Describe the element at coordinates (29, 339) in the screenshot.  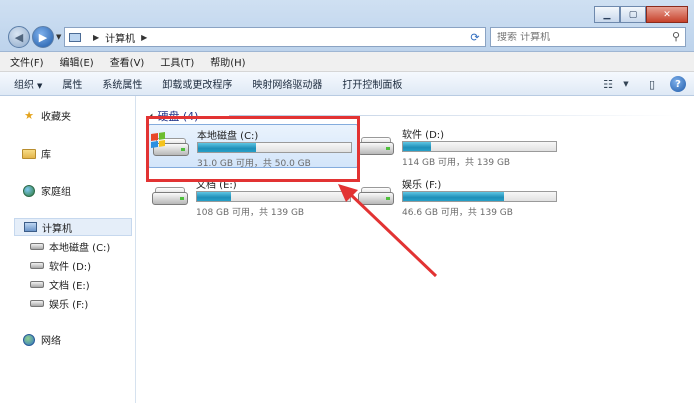
I see `network-icon` at that location.